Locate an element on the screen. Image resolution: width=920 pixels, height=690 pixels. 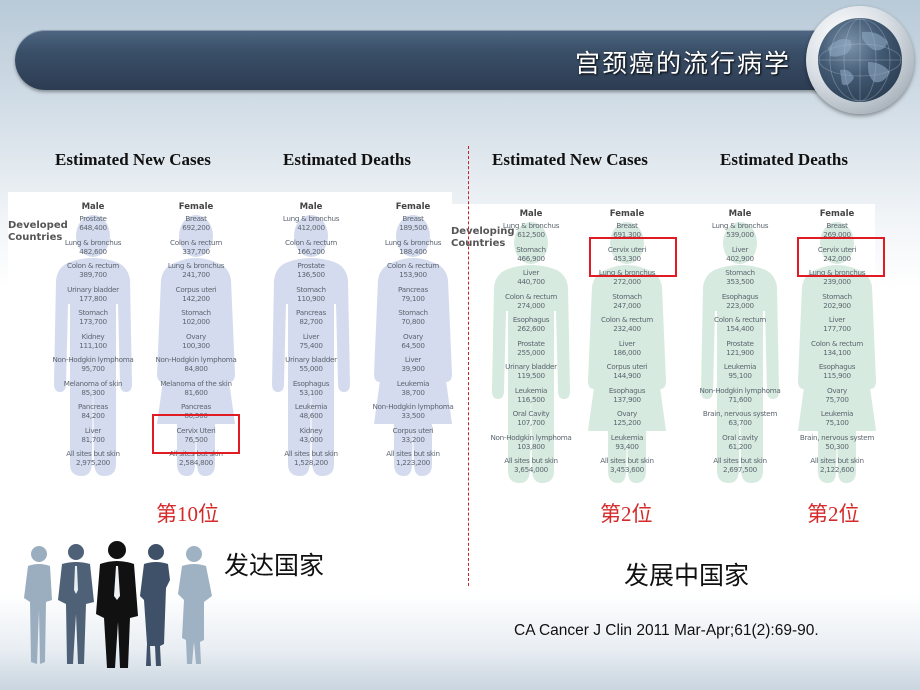
site-name: Stomach is located at coordinates (413, 312).